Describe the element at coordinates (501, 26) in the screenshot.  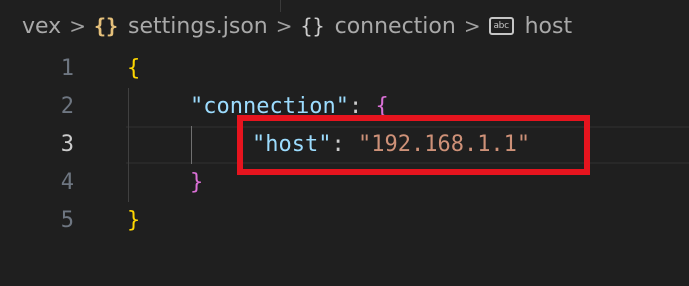
I see `string-abc-icon: abc` at that location.